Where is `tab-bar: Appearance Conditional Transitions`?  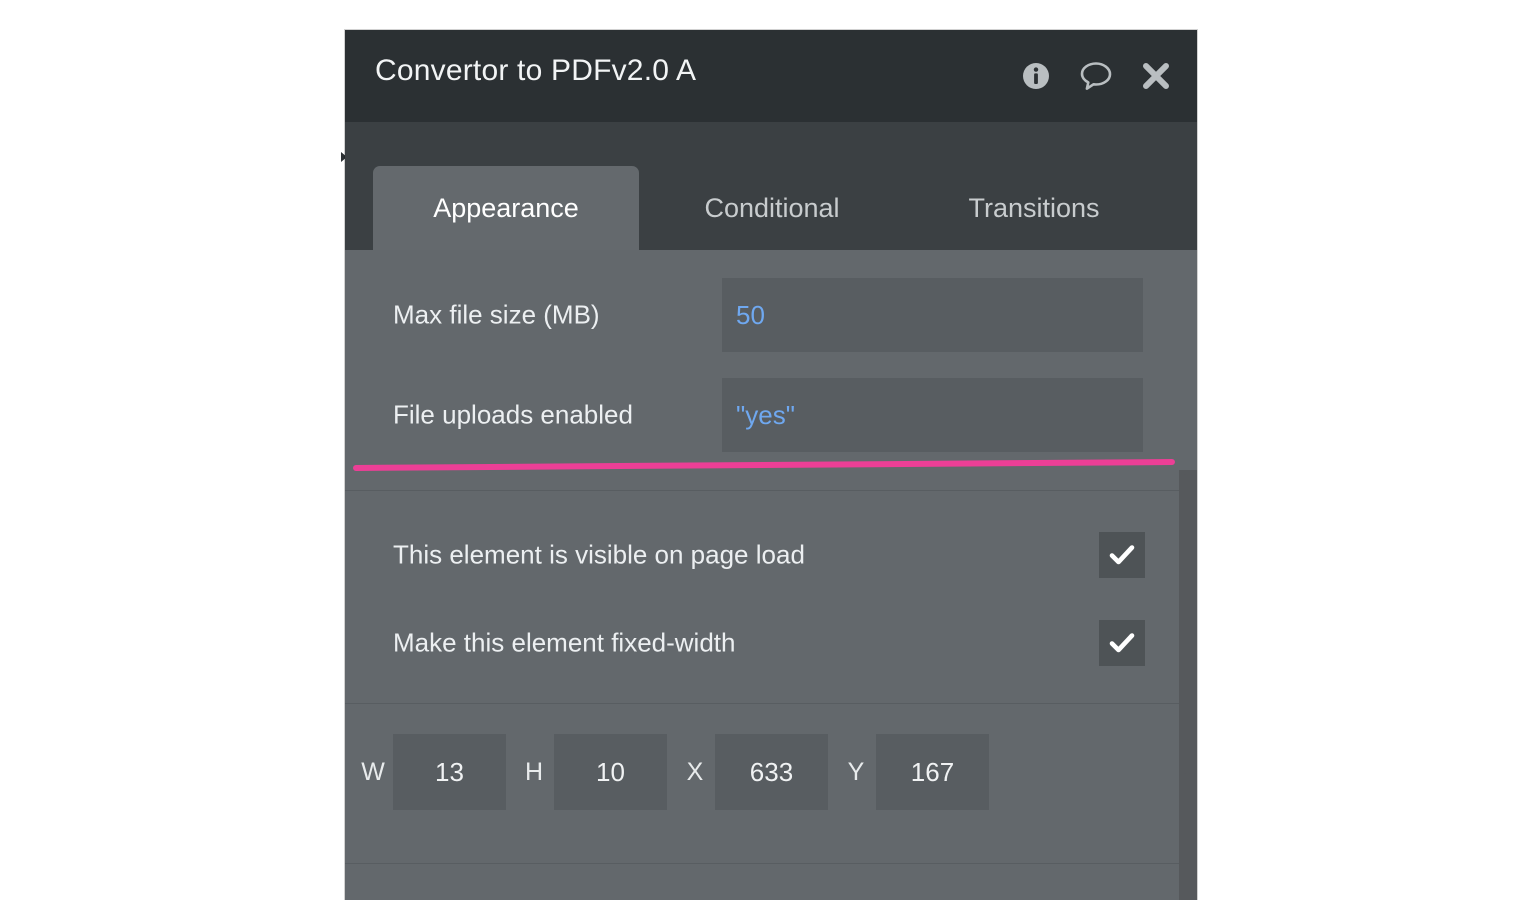
tab-bar: Appearance Conditional Transitions is located at coordinates (771, 186).